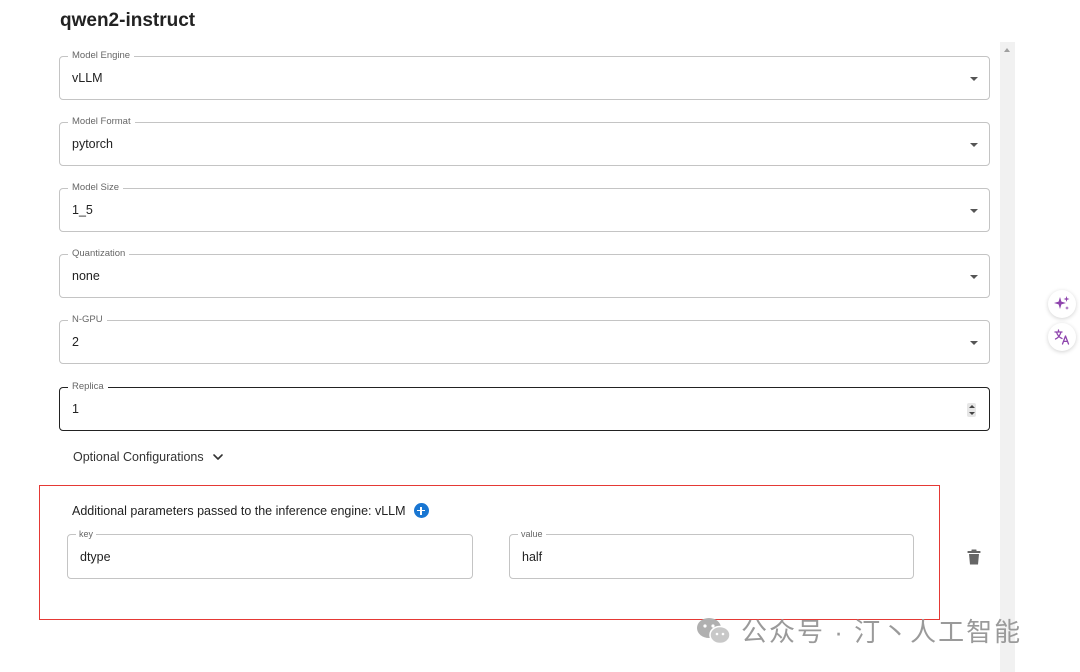 The image size is (1080, 672). Describe the element at coordinates (99, 254) in the screenshot. I see `quantization-label: Quantization` at that location.